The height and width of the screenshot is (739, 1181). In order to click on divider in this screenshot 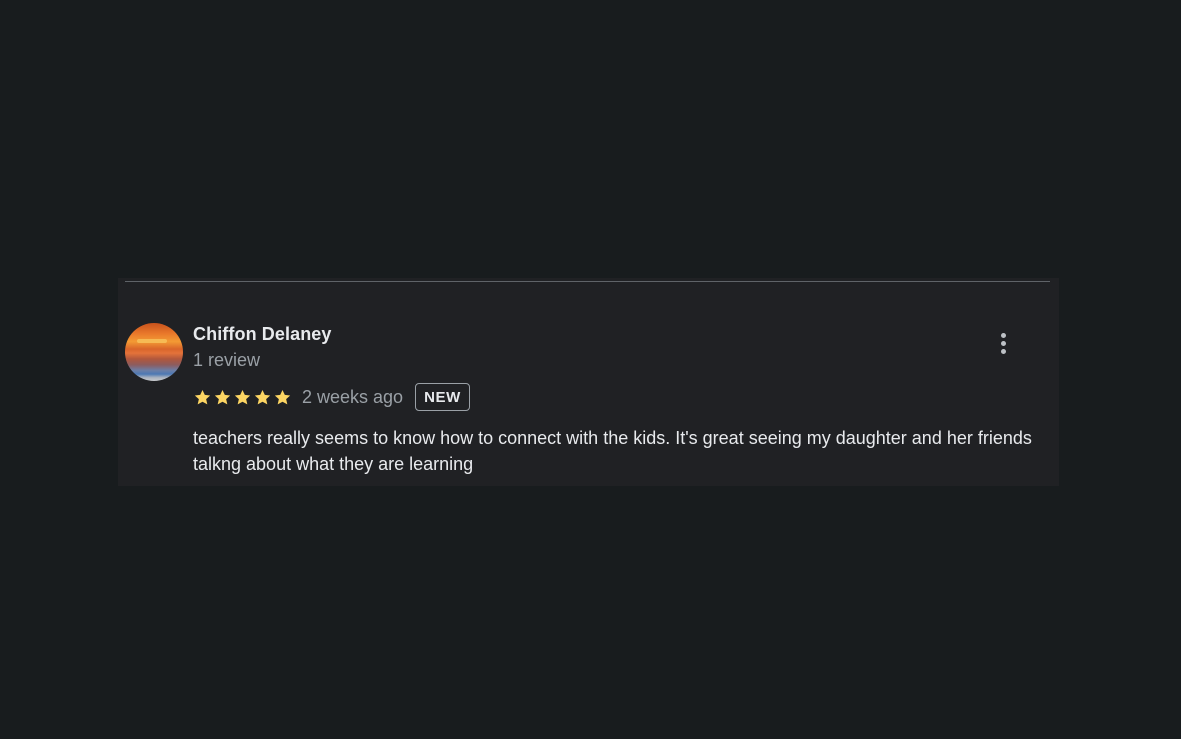, I will do `click(587, 281)`.